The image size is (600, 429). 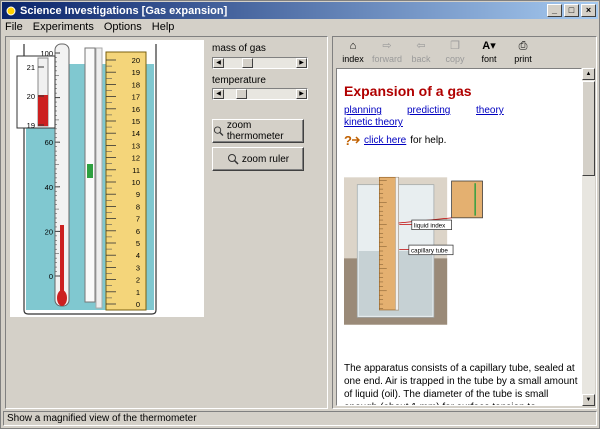 I want to click on ruler-tick-label: 2, so click(x=138, y=280).